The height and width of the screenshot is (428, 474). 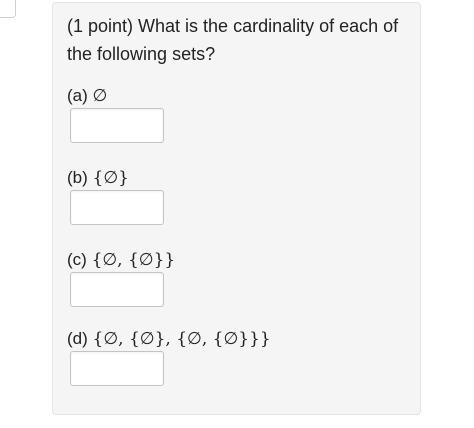 What do you see at coordinates (117, 207) in the screenshot?
I see `part-b-answer-input` at bounding box center [117, 207].